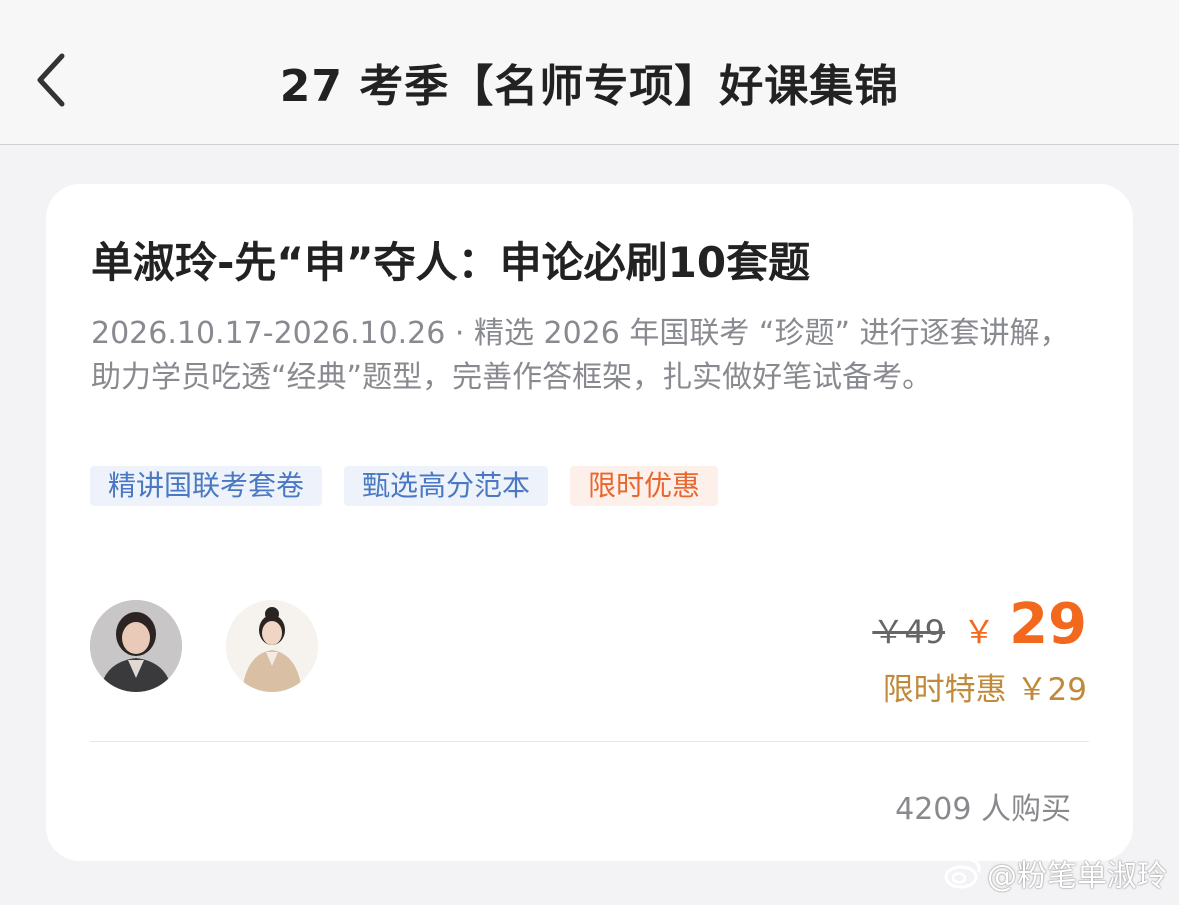 This screenshot has width=1179, height=905. What do you see at coordinates (983, 809) in the screenshot?
I see `buyer-count: 4209 人购买` at bounding box center [983, 809].